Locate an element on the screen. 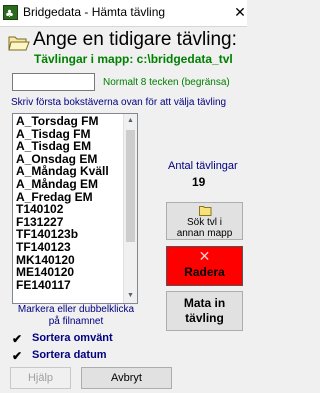 The image size is (320, 393). list-item: A_Måndag EM is located at coordinates (62, 184).